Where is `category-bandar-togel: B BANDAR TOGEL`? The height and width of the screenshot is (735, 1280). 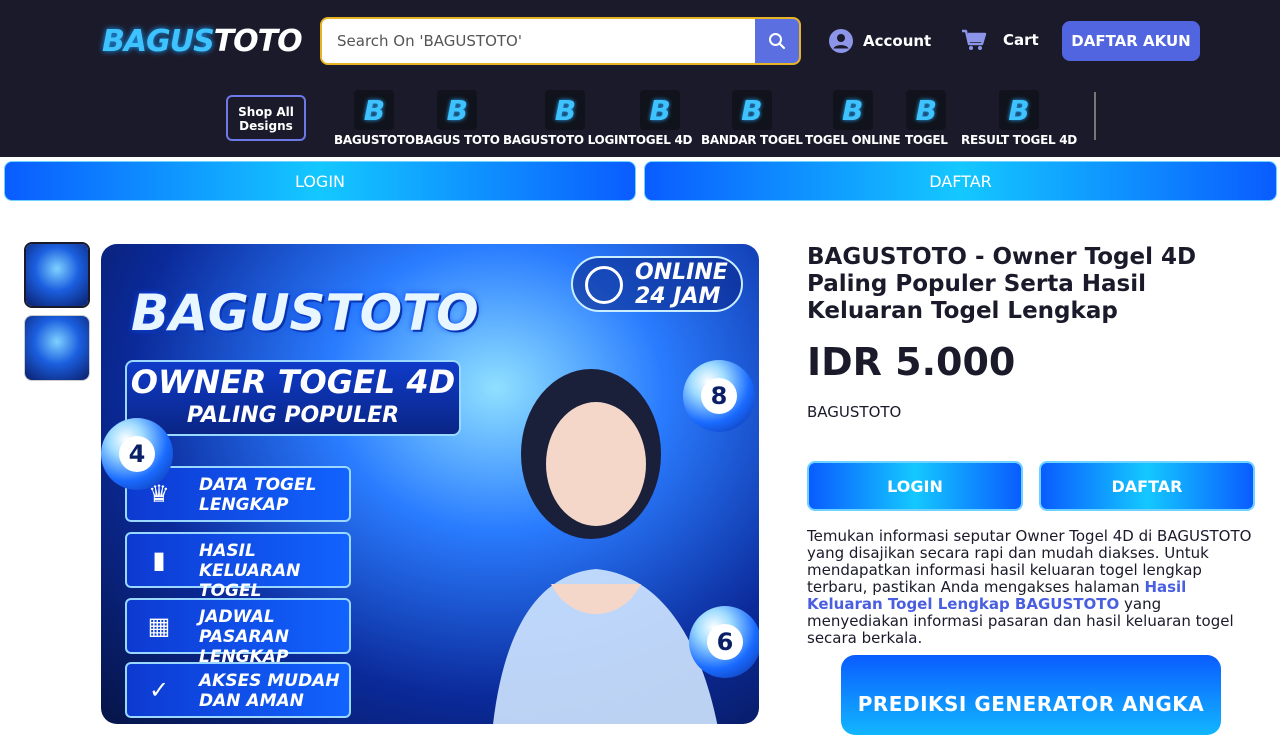 category-bandar-togel: B BANDAR TOGEL is located at coordinates (752, 118).